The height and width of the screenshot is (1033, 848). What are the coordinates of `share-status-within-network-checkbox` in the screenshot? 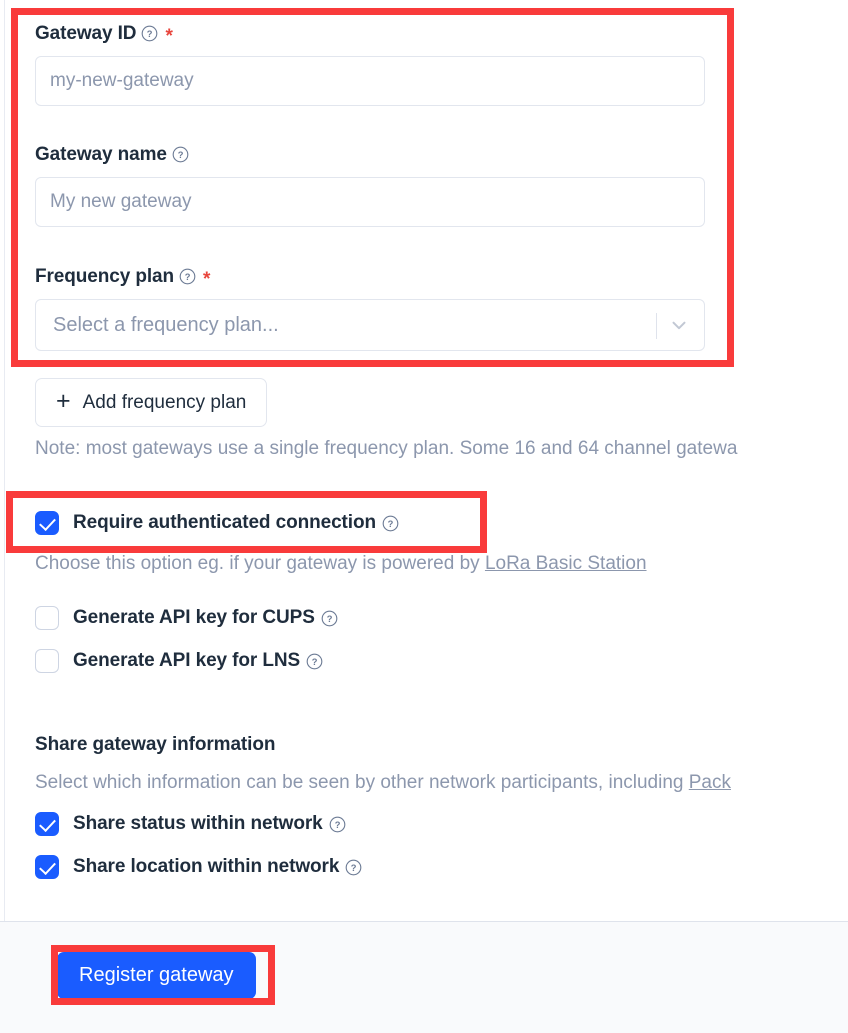 It's located at (47, 824).